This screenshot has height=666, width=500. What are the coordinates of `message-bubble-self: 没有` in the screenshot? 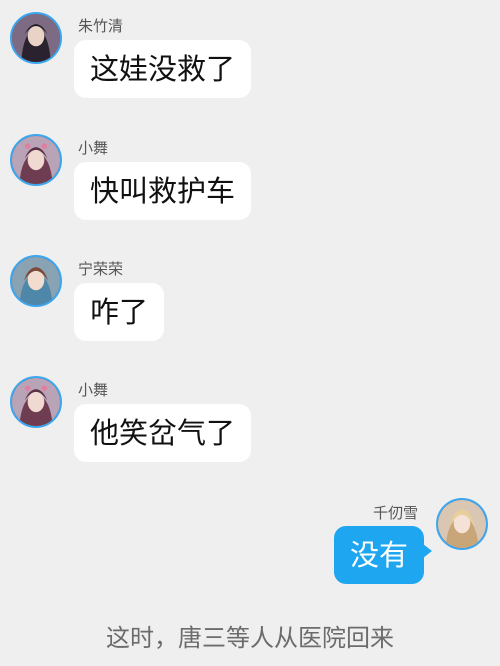 It's located at (383, 555).